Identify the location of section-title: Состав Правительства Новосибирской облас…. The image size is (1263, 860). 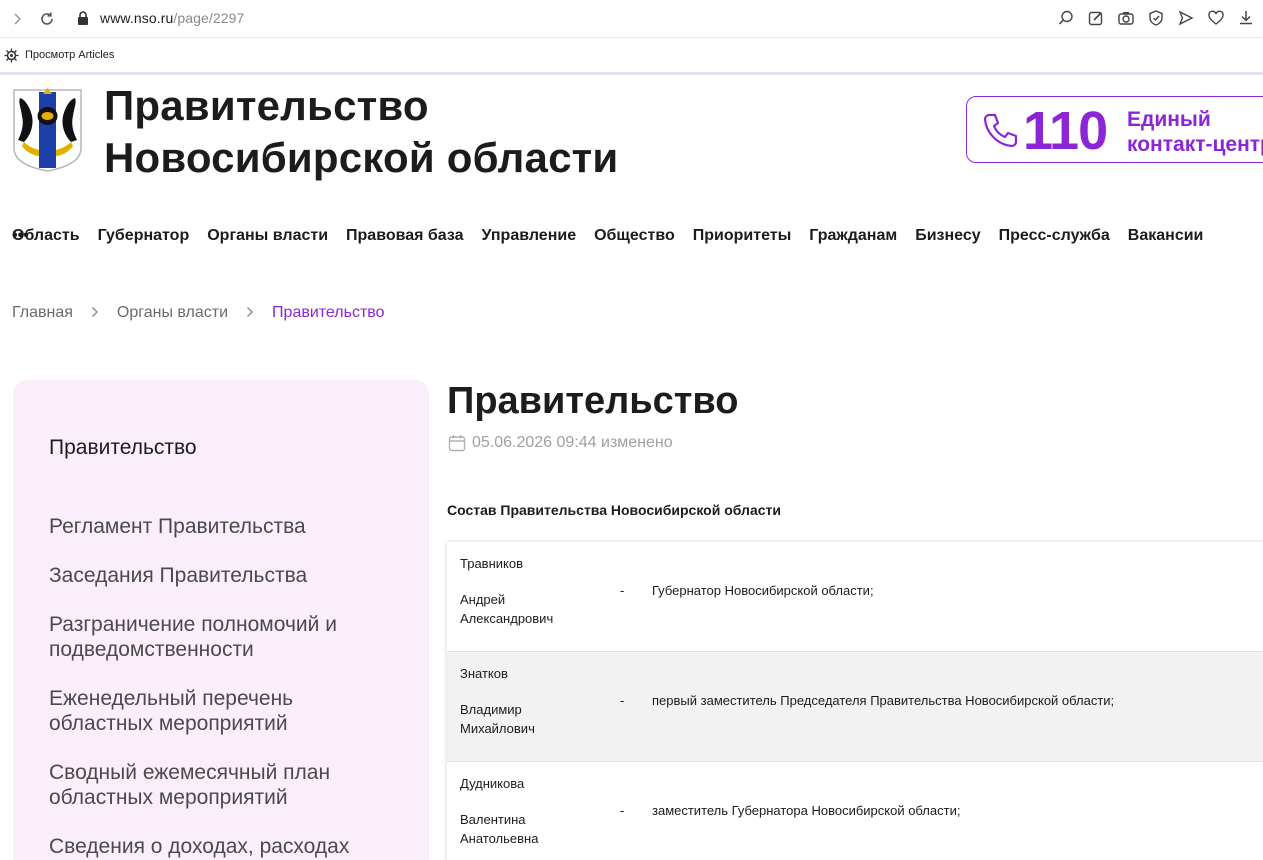
(614, 510).